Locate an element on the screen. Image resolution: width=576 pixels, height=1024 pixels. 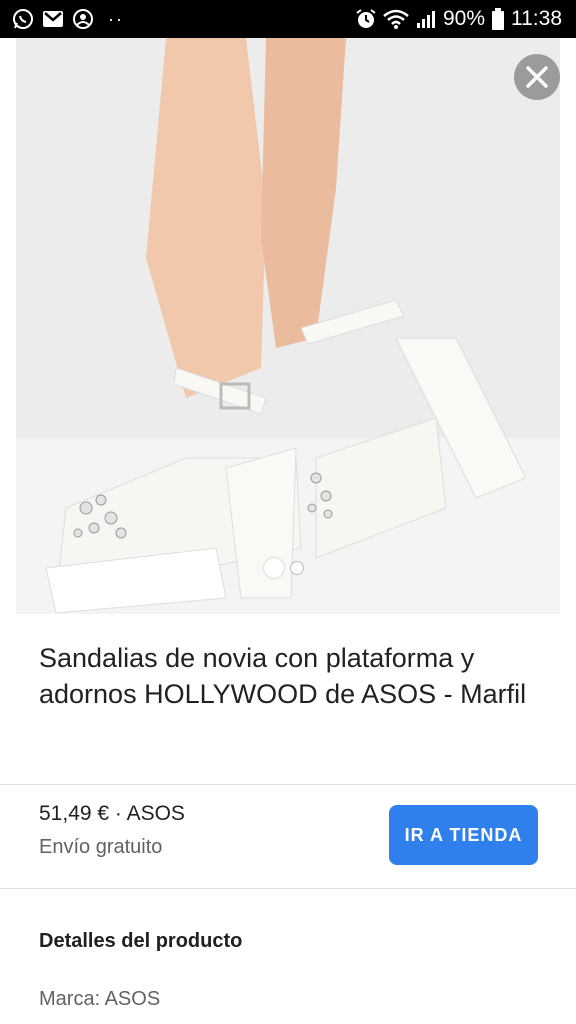
alarm-icon is located at coordinates (366, 19).